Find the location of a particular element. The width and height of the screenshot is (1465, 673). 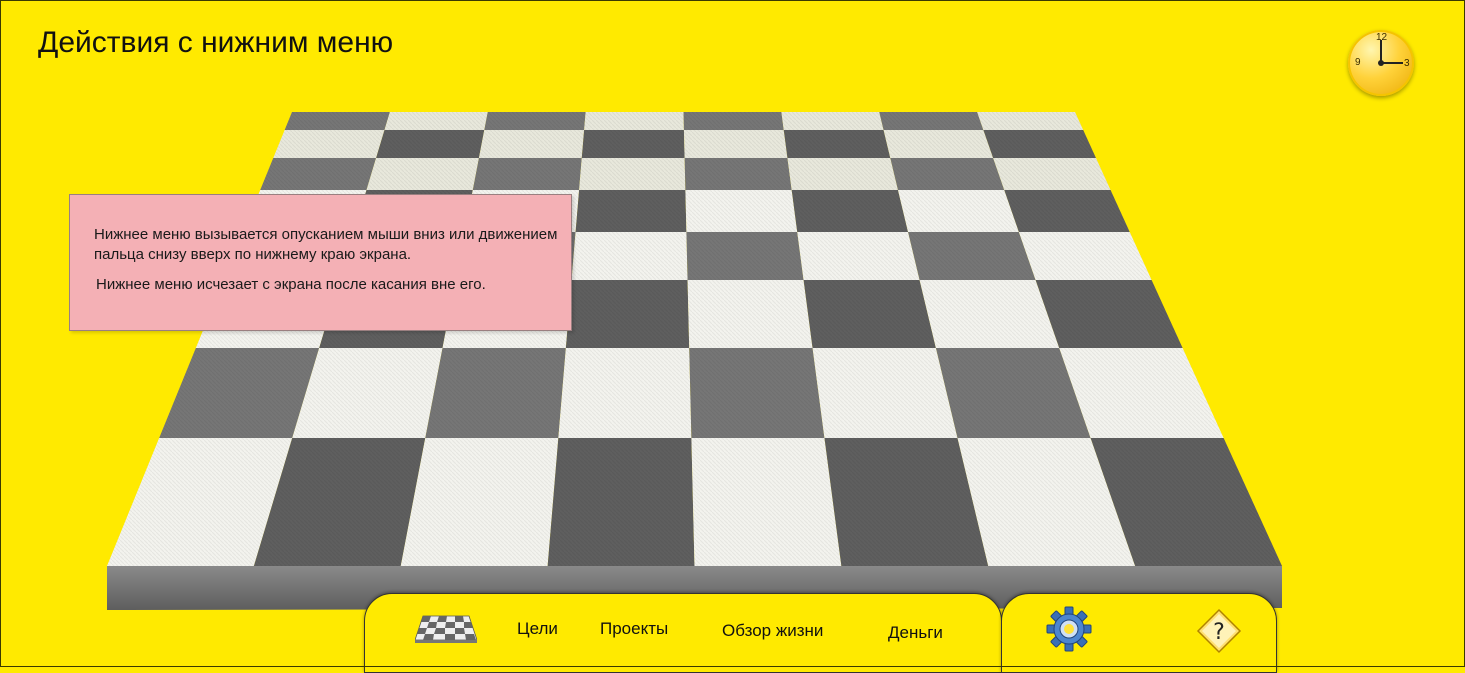

checkerboard-icon is located at coordinates (446, 629).